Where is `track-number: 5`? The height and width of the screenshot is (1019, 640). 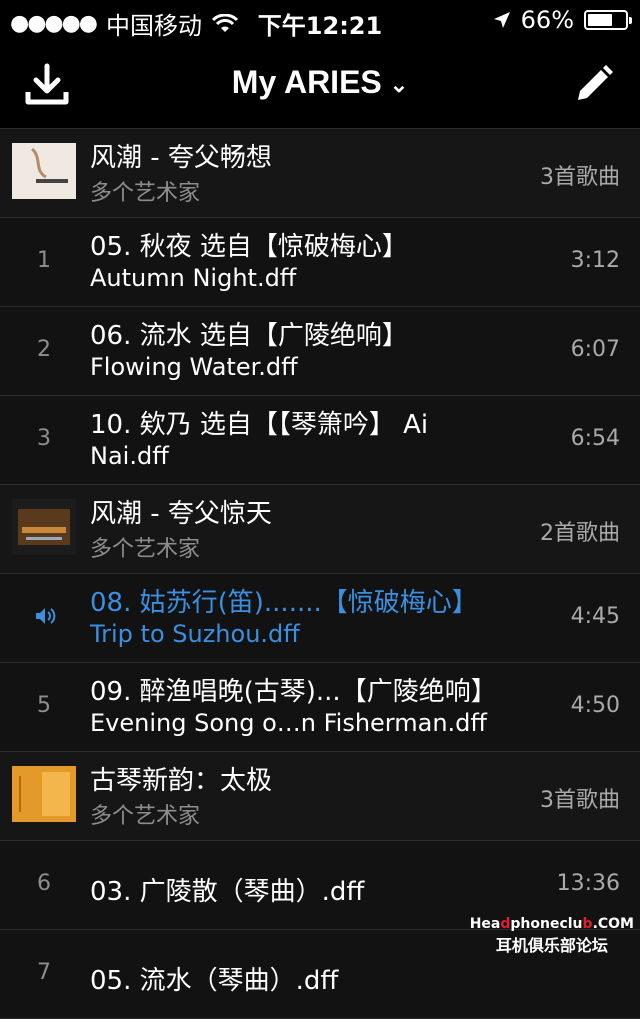
track-number: 5 is located at coordinates (44, 705).